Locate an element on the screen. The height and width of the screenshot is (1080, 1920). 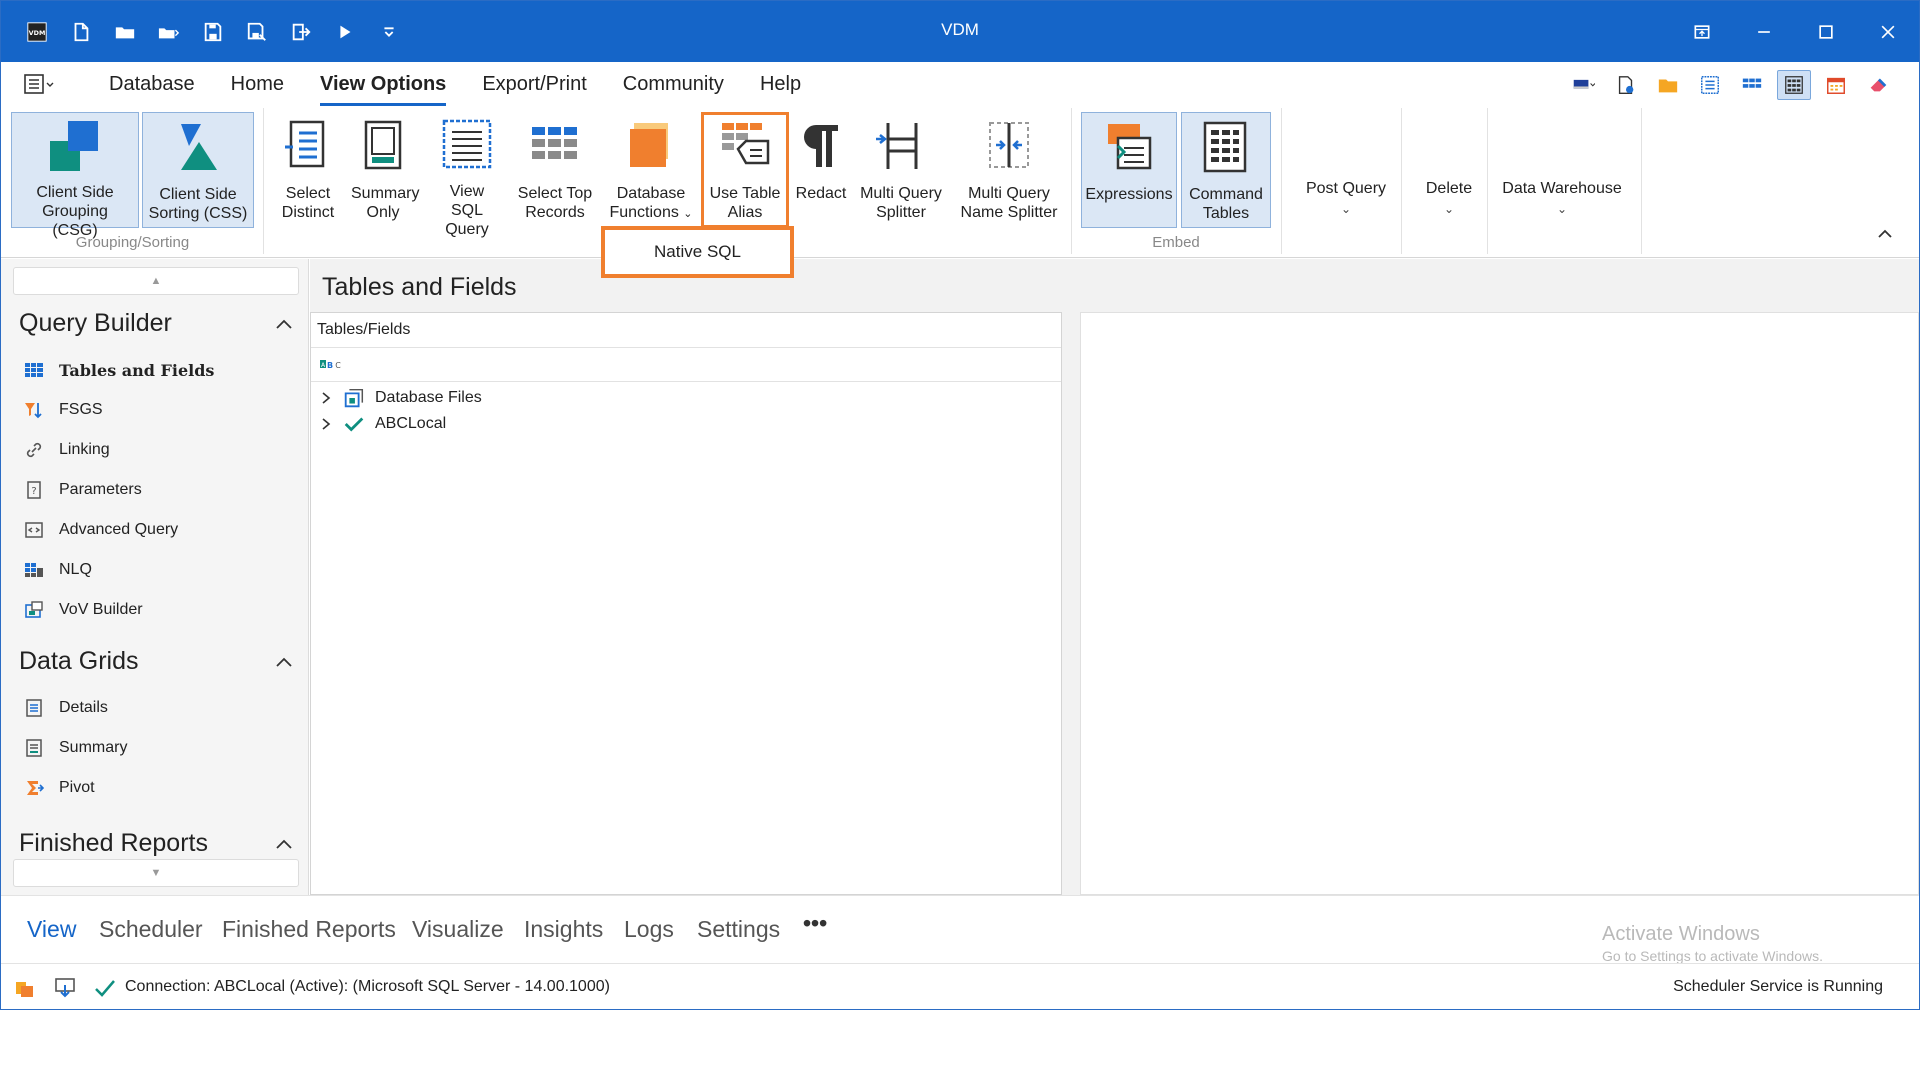
scroll-up-button: ▲ is located at coordinates (156, 281).